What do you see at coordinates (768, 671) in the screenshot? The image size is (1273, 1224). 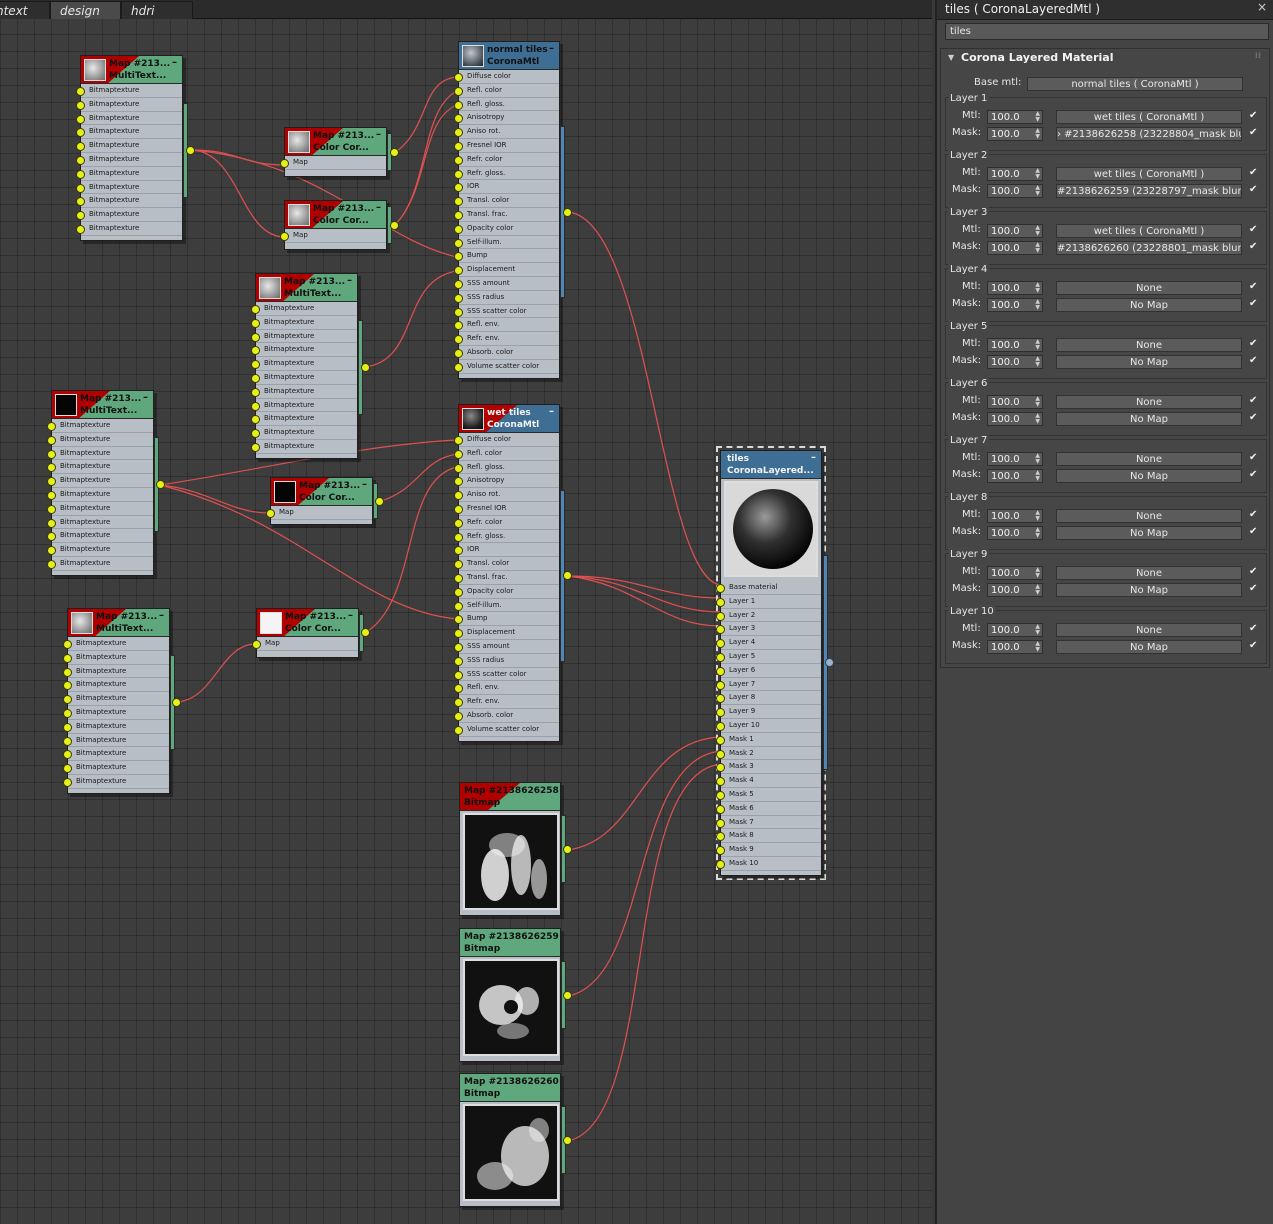 I see `input-slot: Layer 6` at bounding box center [768, 671].